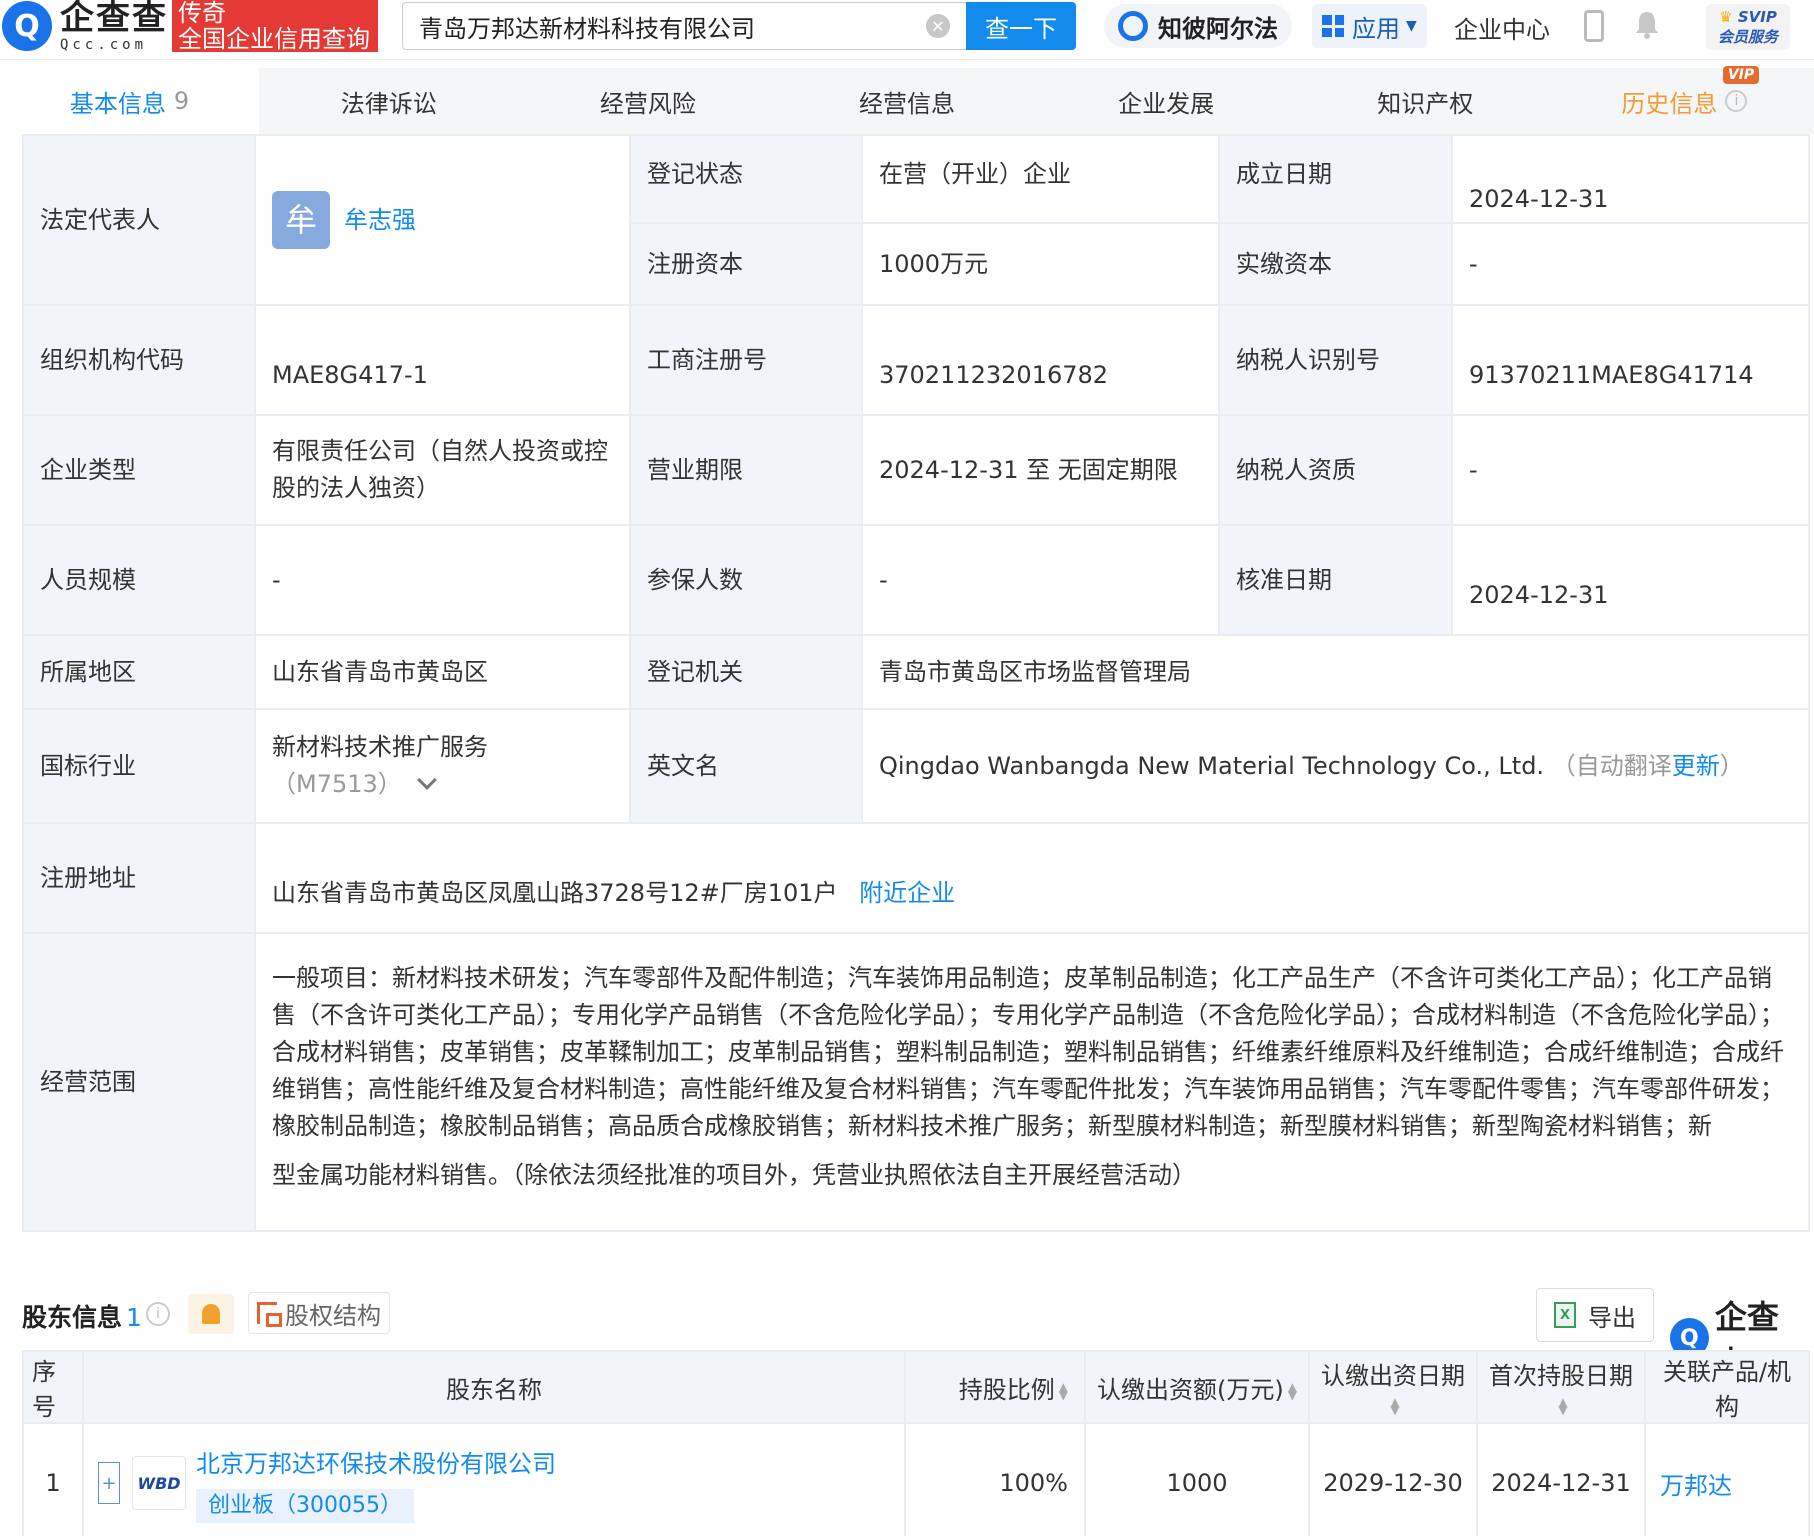 This screenshot has width=1814, height=1536. Describe the element at coordinates (1595, 1315) in the screenshot. I see `export-button: X 导出` at that location.